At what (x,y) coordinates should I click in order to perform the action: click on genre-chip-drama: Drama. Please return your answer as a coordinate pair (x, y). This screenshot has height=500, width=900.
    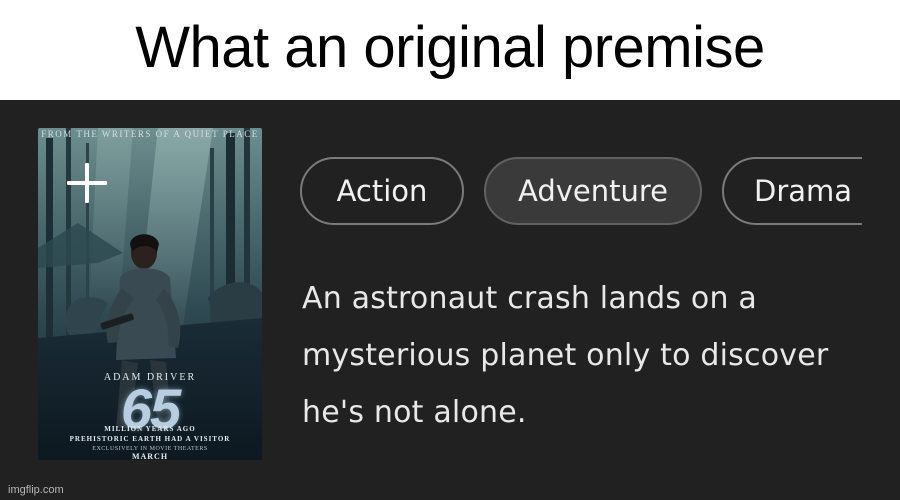
    Looking at the image, I should click on (792, 191).